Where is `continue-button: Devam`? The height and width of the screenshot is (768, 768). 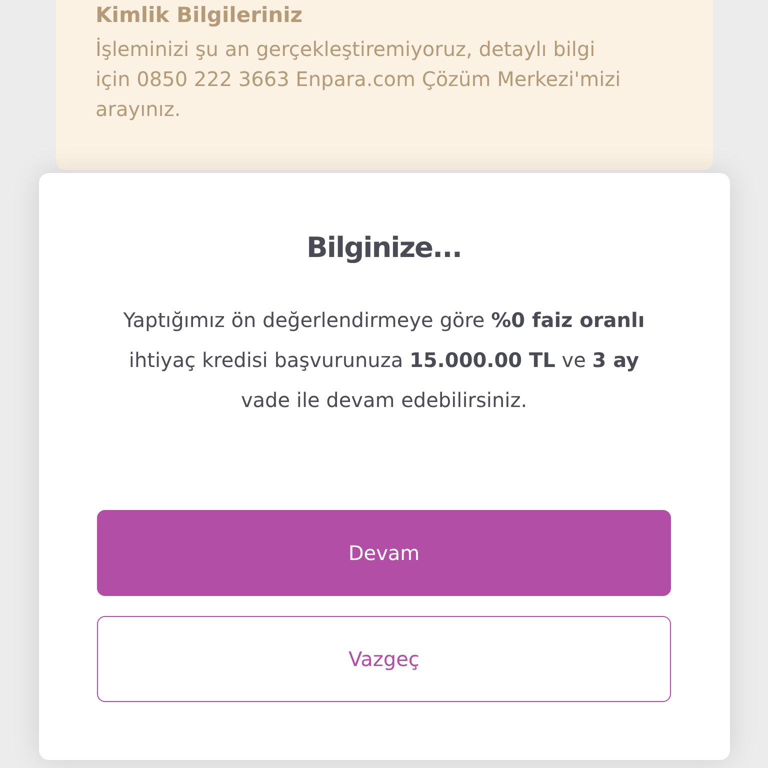 continue-button: Devam is located at coordinates (384, 553).